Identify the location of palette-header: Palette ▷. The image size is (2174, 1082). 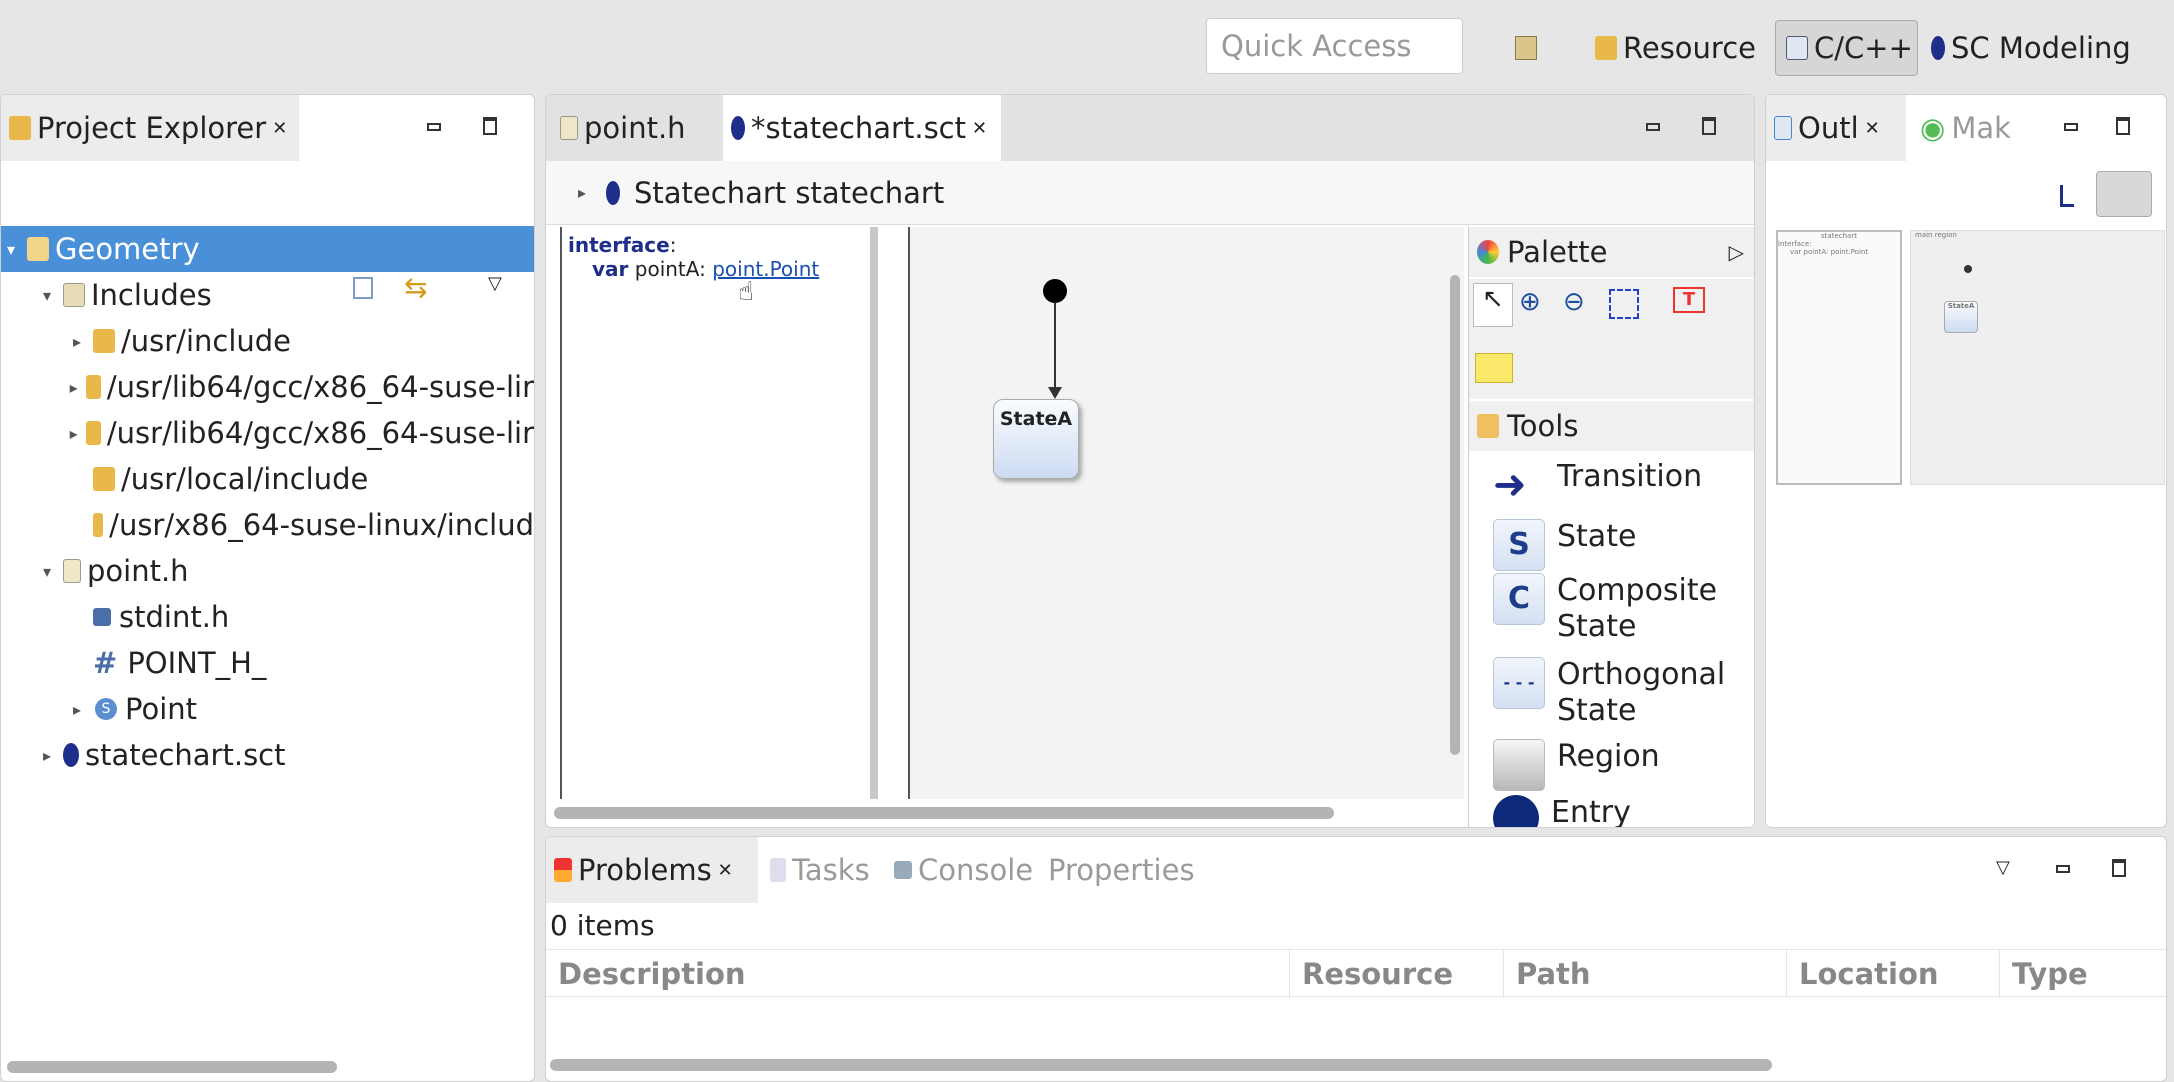
(1611, 252).